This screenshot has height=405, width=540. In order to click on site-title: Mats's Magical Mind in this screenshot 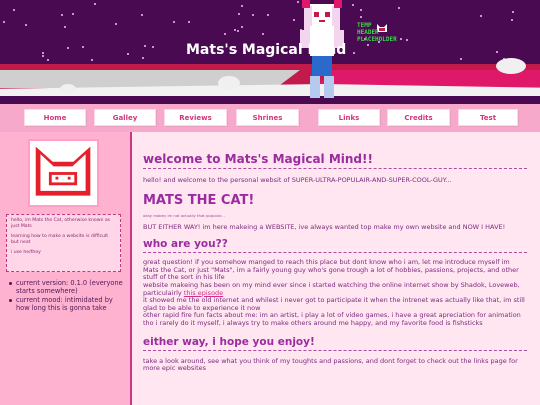, I will do `click(266, 50)`.